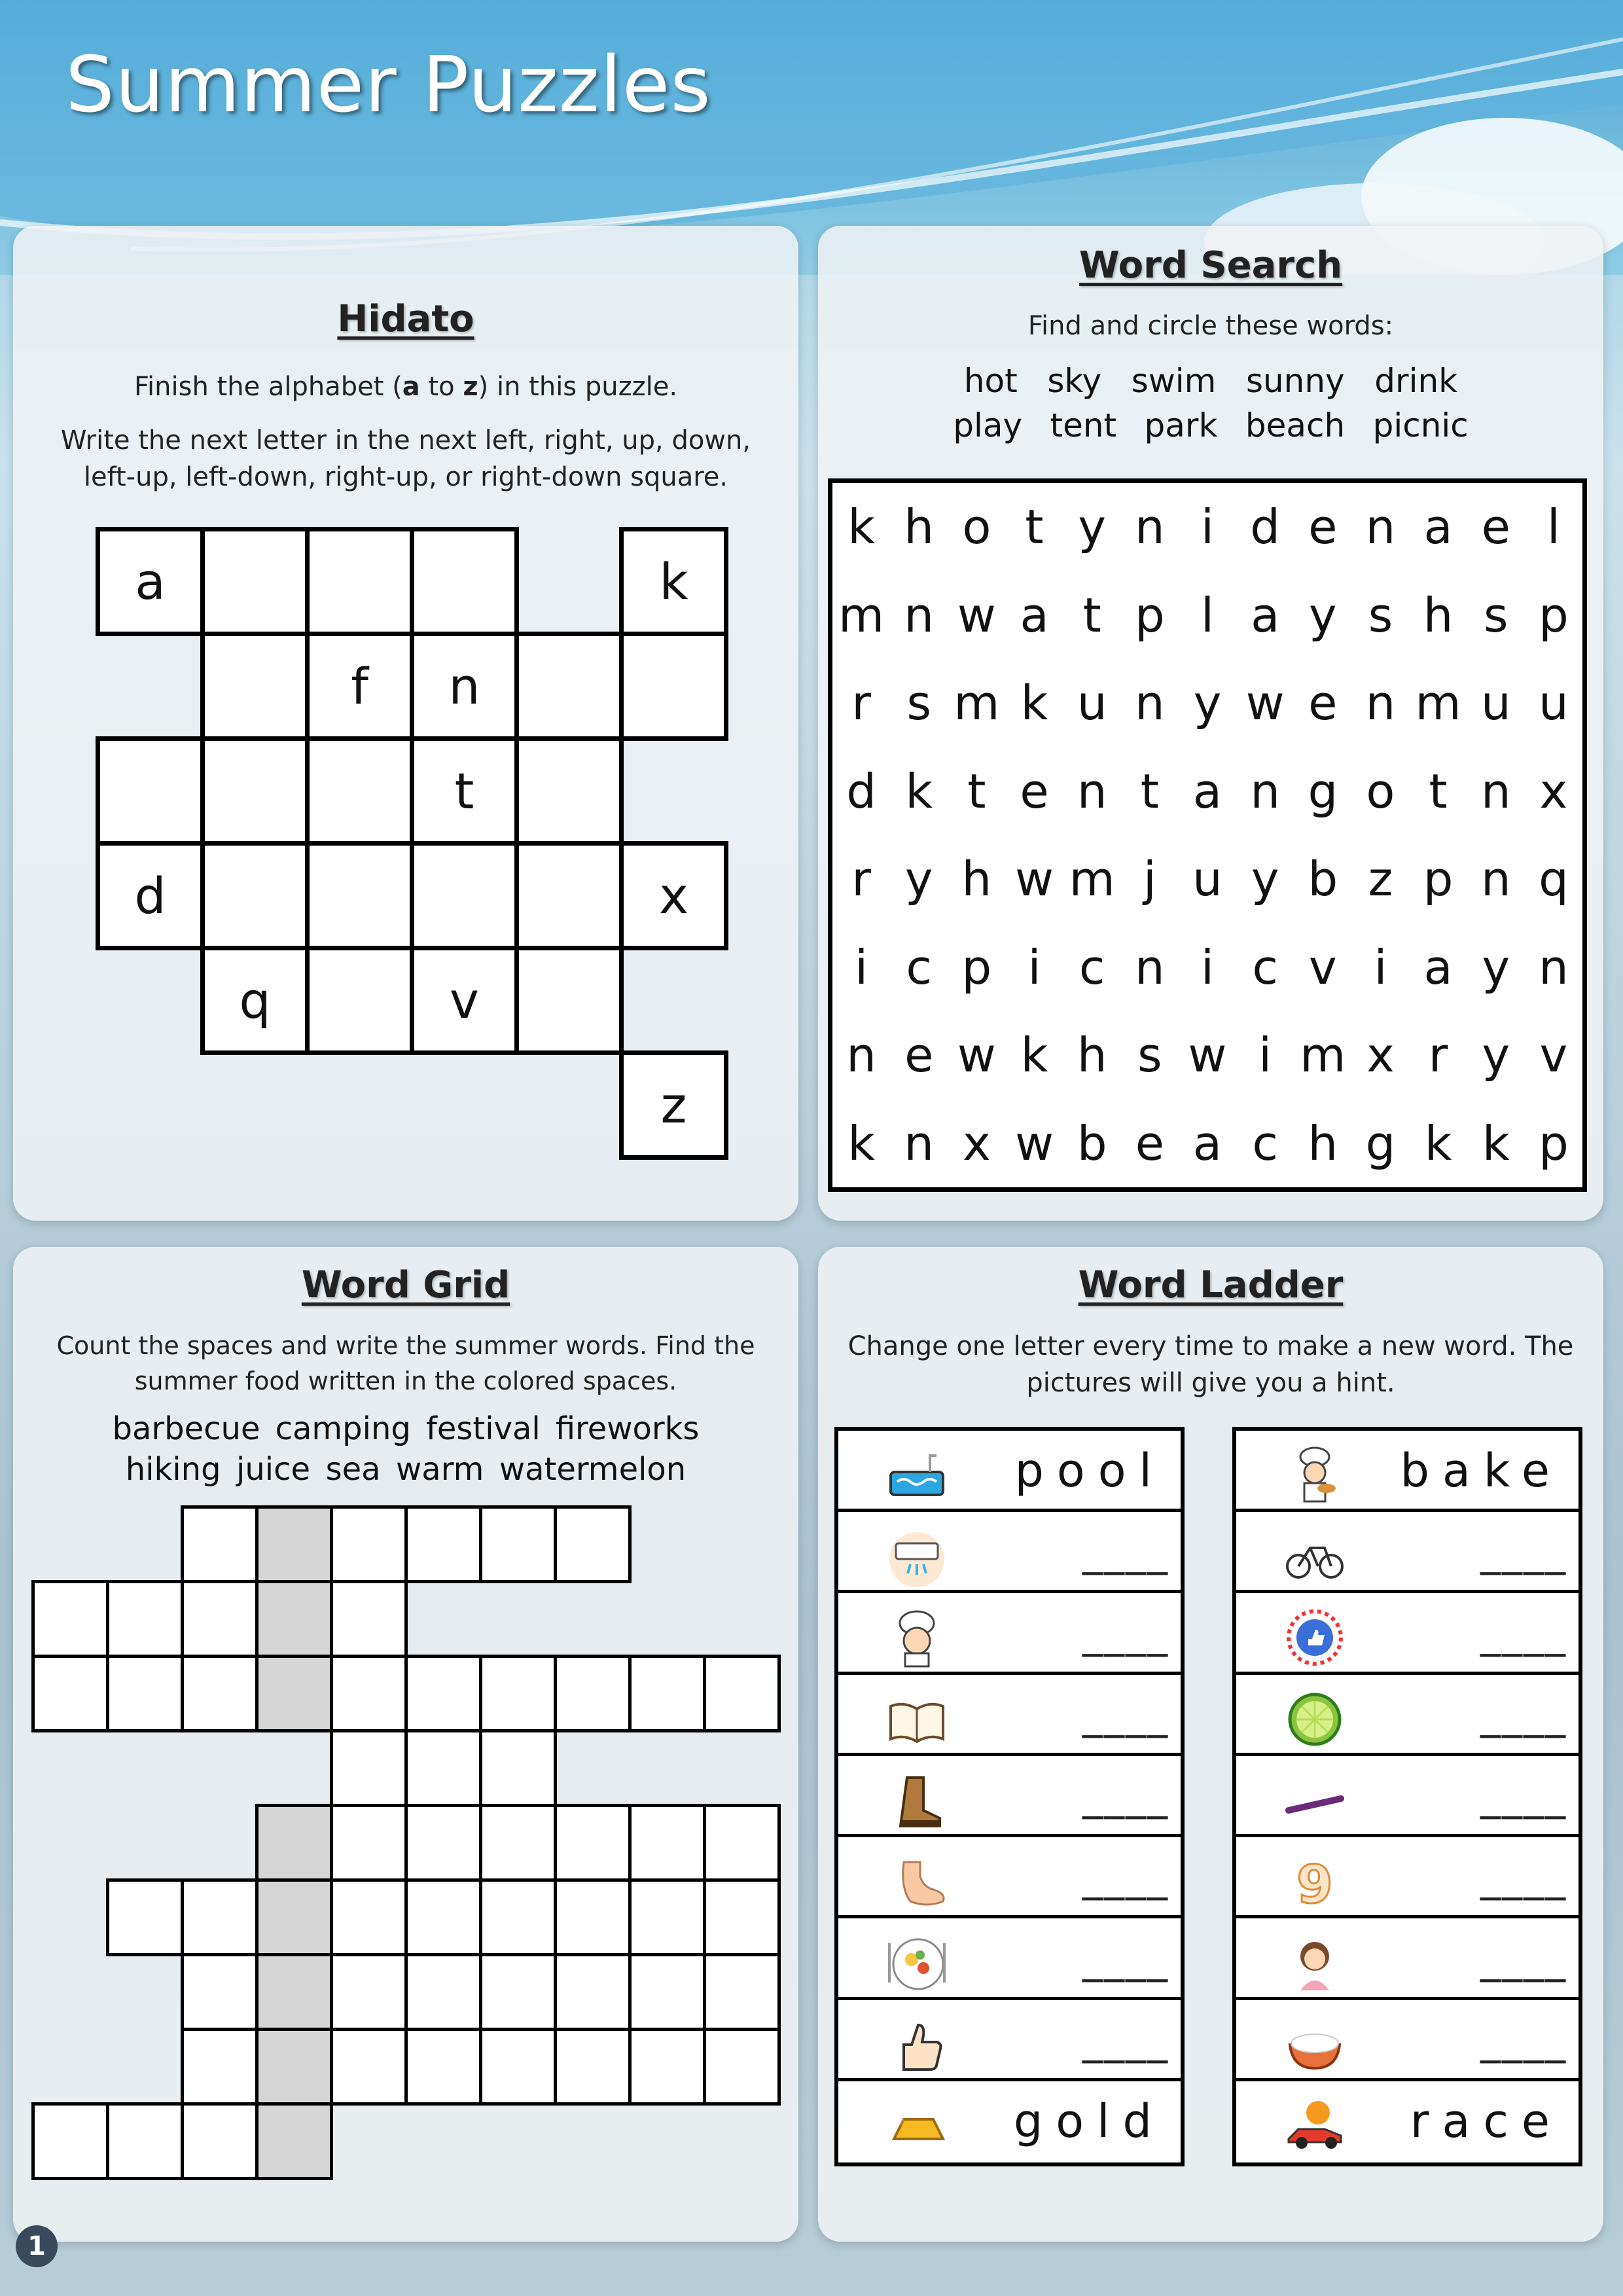 This screenshot has width=1623, height=2296. Describe the element at coordinates (1553, 1055) in the screenshot. I see `word-search-letter: v` at that location.